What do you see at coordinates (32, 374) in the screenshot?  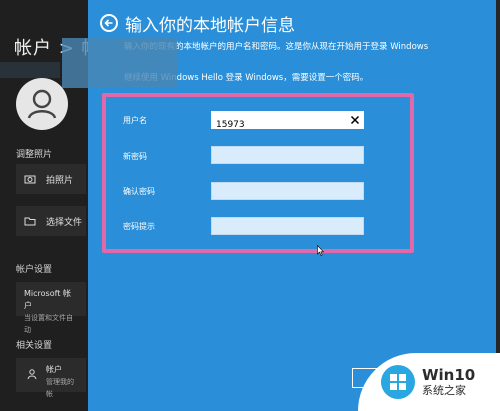 I see `accounts-icon` at bounding box center [32, 374].